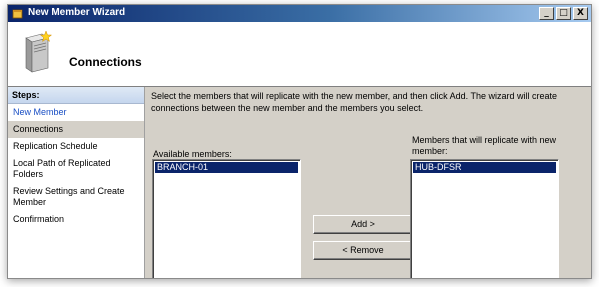 The image size is (599, 287). What do you see at coordinates (76, 95) in the screenshot?
I see `steps-heading: Steps:` at bounding box center [76, 95].